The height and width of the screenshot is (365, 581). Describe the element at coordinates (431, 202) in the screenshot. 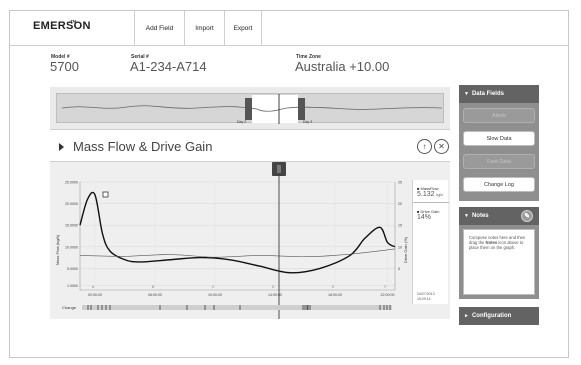

I see `legend-divider` at that location.